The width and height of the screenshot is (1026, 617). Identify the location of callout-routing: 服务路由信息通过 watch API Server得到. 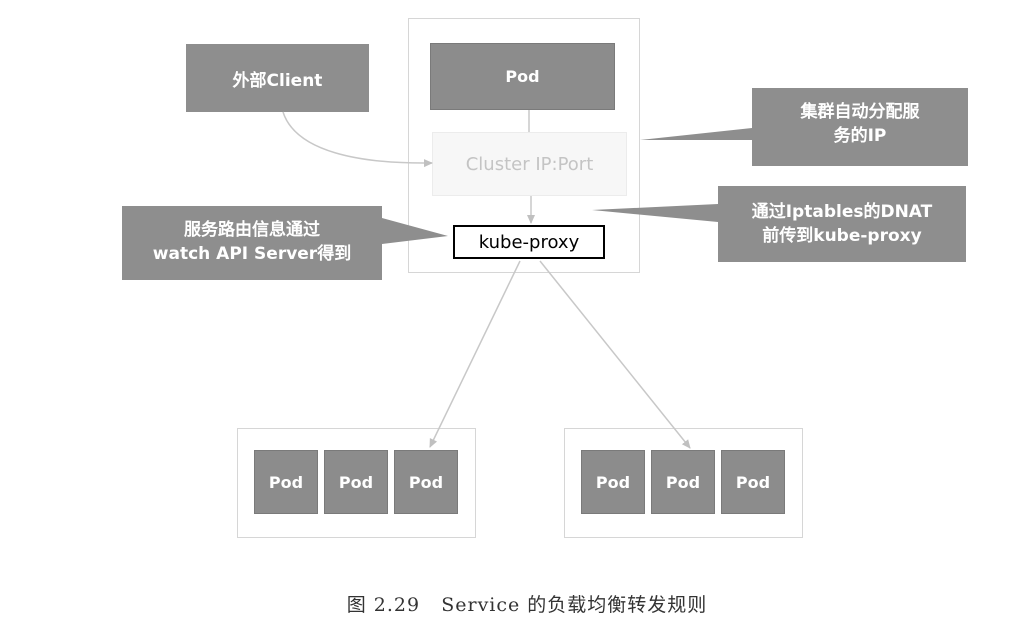
(252, 246).